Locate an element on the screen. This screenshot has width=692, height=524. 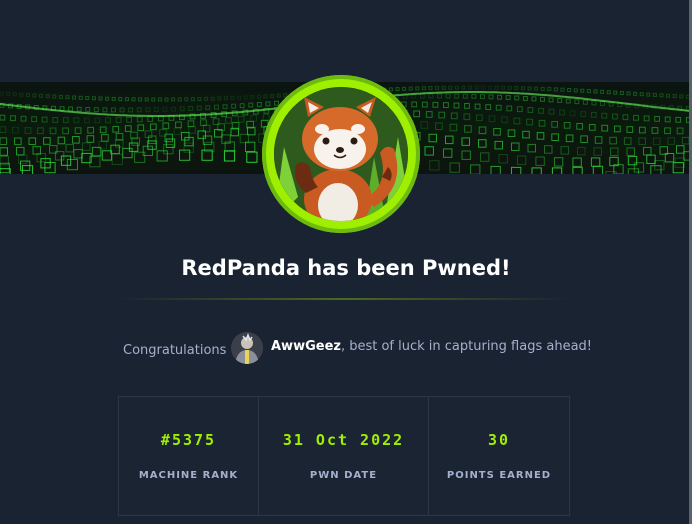
stat-pwn-date: 31 Oct 2022 PWN DATE is located at coordinates (343, 456).